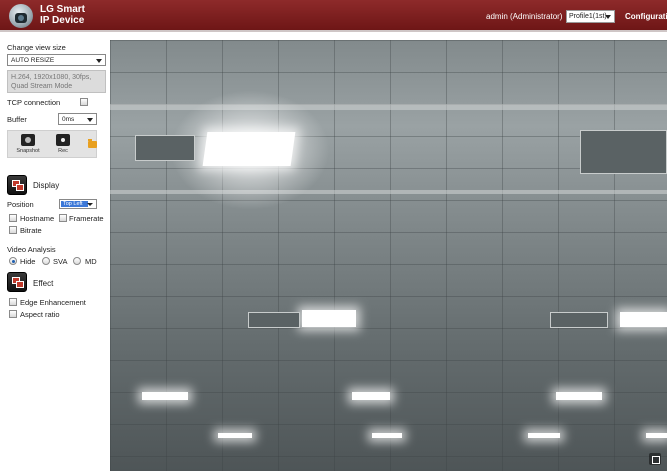  Describe the element at coordinates (63, 140) in the screenshot. I see `record-icon` at that location.